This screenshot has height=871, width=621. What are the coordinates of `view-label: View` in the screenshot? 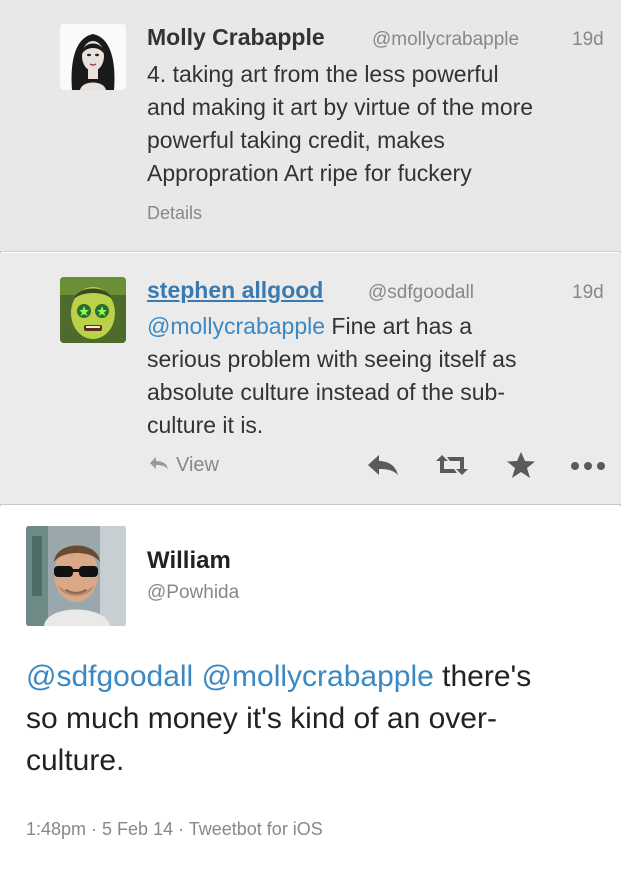 It's located at (197, 465).